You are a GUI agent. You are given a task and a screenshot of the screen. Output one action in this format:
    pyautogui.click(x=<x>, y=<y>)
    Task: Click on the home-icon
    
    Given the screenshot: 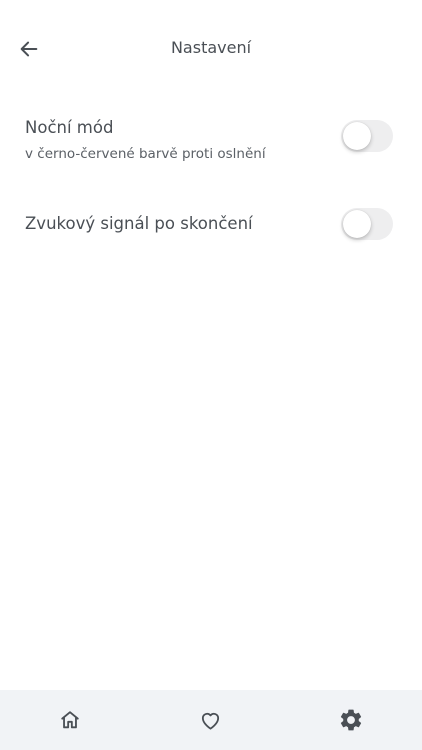 What is the action you would take?
    pyautogui.click(x=70, y=720)
    